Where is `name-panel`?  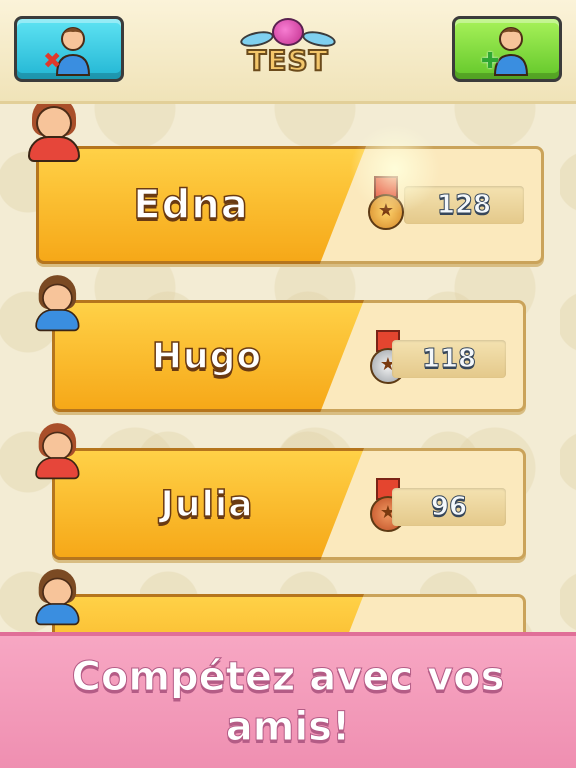
name-panel is located at coordinates (208, 613).